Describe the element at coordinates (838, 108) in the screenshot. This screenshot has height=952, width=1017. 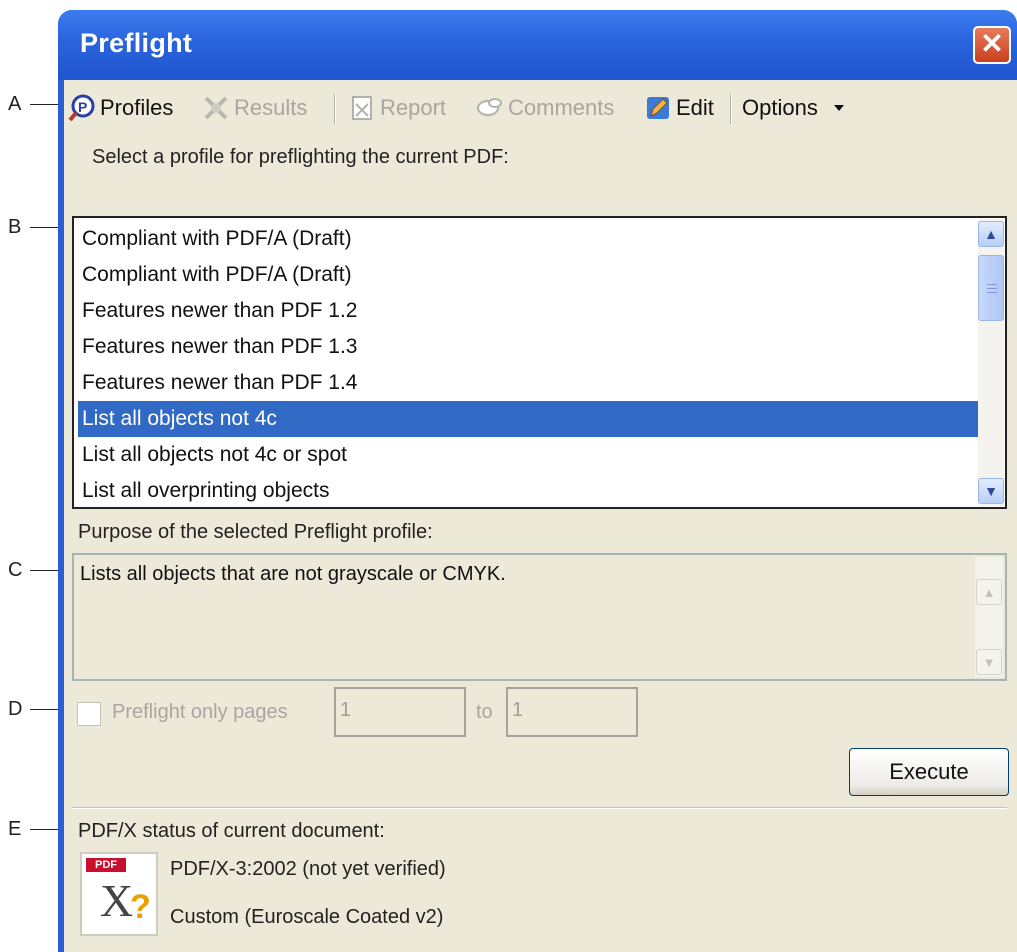
I see `dropdown-caret-icon` at that location.